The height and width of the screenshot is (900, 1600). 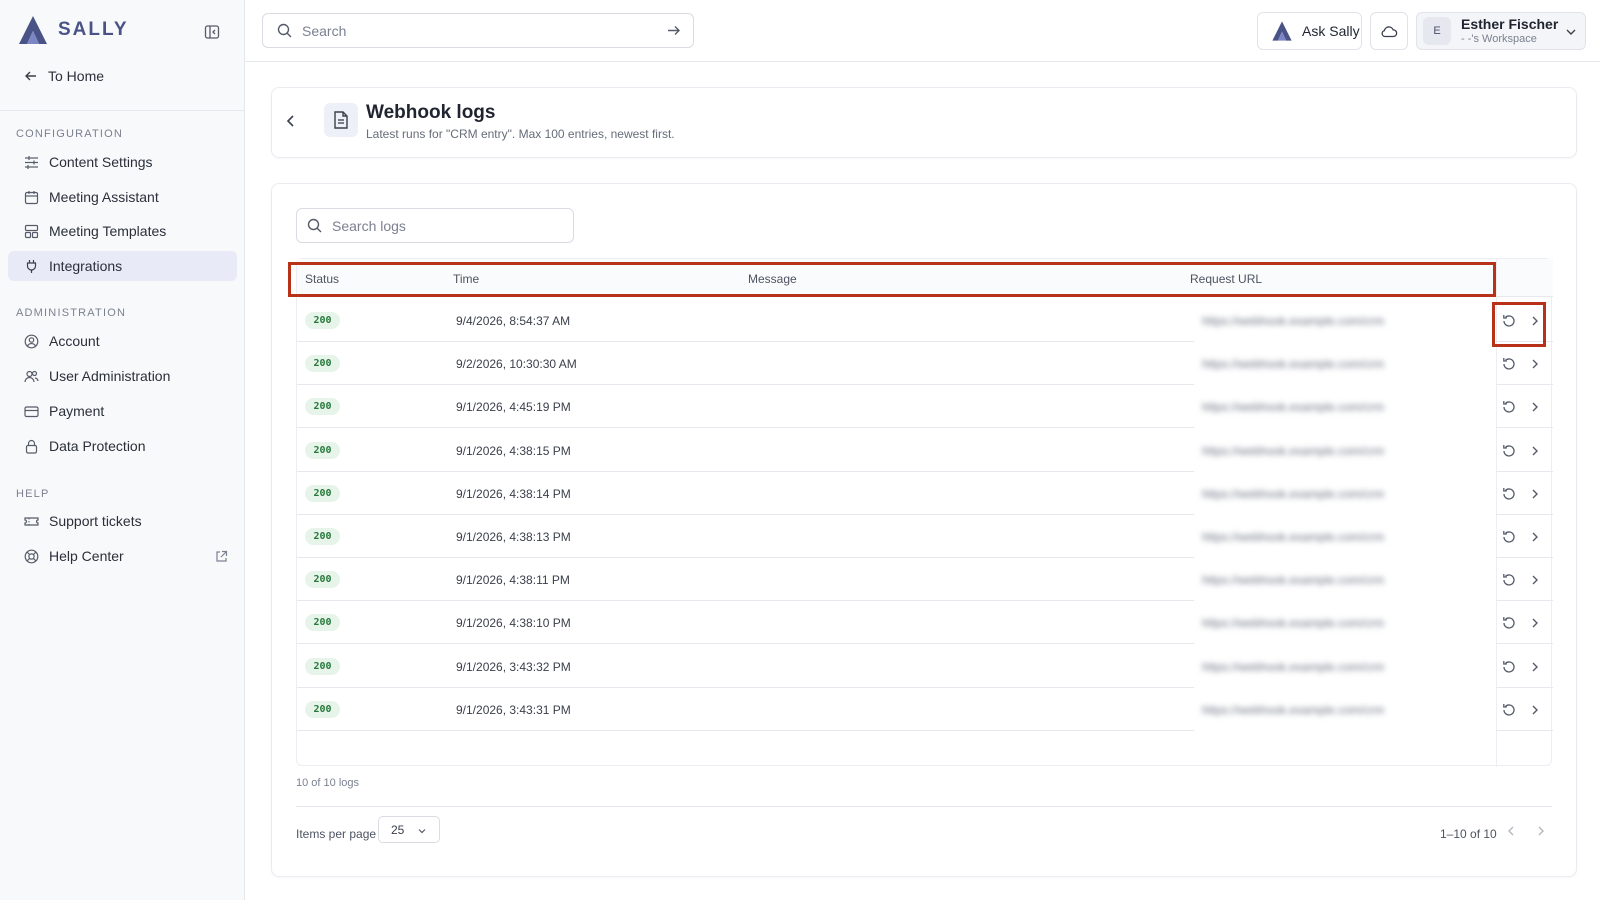 What do you see at coordinates (673, 30) in the screenshot?
I see `arrow-right-icon` at bounding box center [673, 30].